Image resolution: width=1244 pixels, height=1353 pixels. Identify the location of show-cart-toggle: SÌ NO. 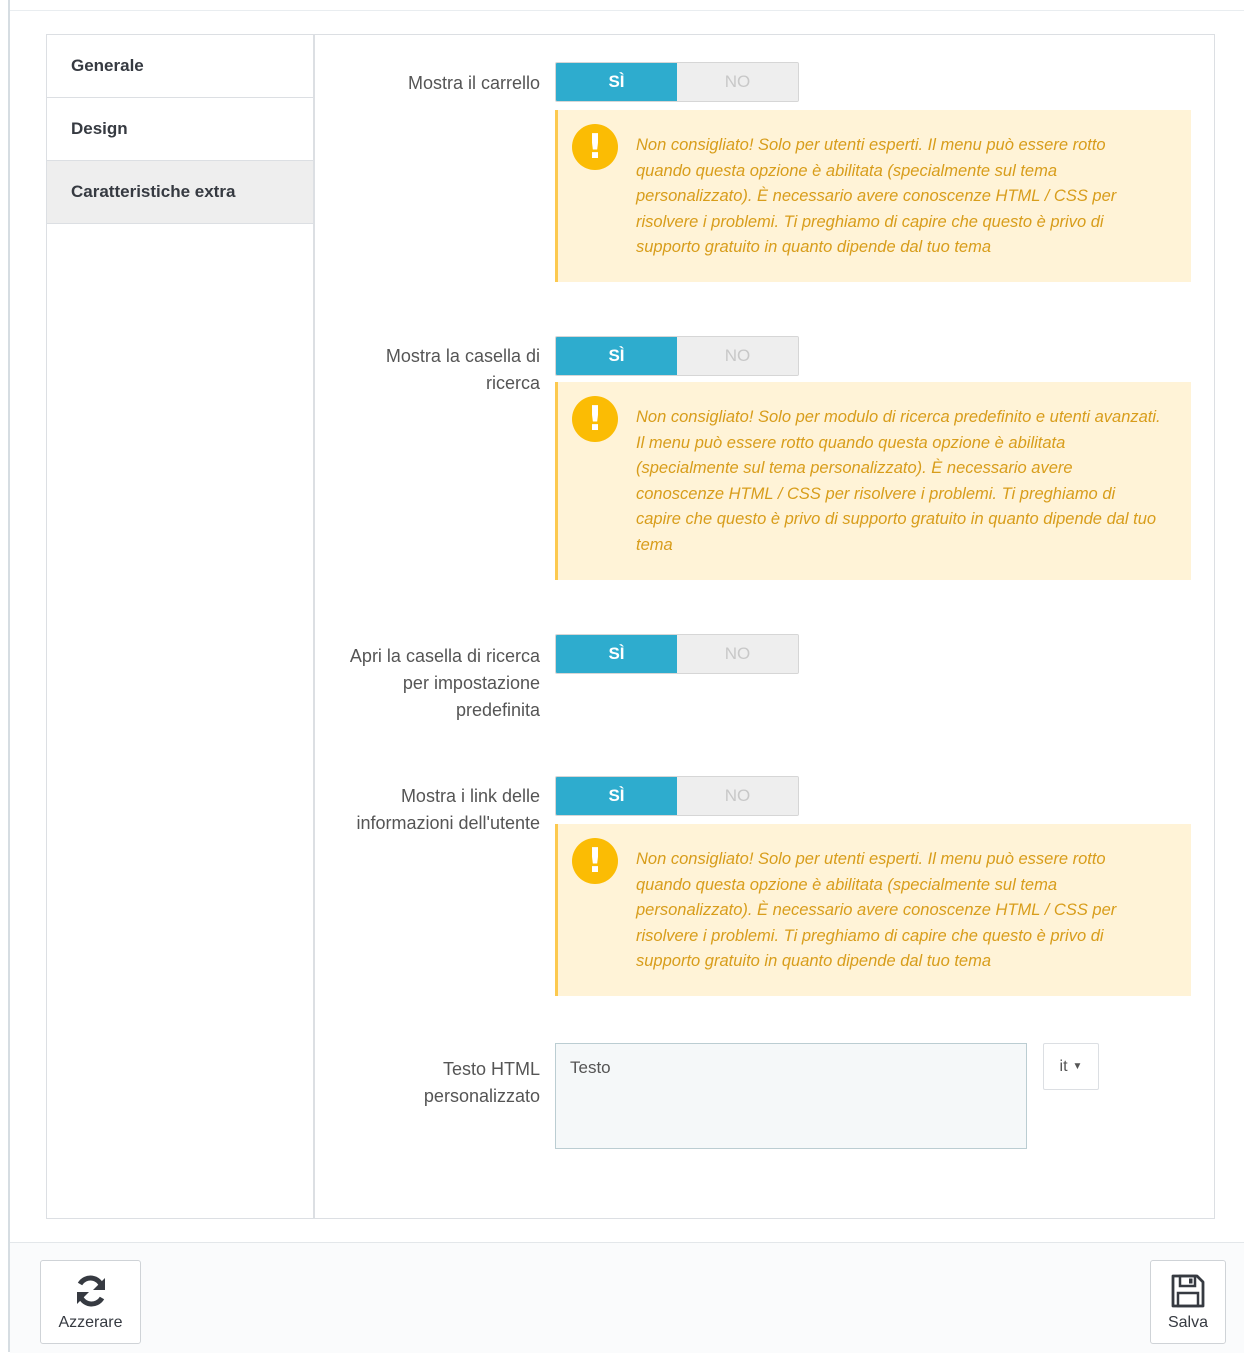
(677, 82).